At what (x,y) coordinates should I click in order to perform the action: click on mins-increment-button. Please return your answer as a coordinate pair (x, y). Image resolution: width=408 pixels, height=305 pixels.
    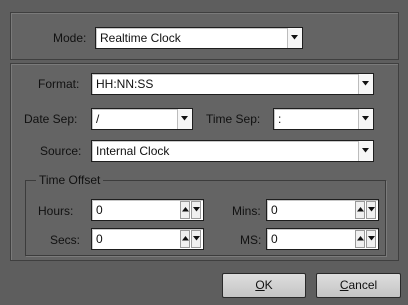
    Looking at the image, I should click on (360, 210).